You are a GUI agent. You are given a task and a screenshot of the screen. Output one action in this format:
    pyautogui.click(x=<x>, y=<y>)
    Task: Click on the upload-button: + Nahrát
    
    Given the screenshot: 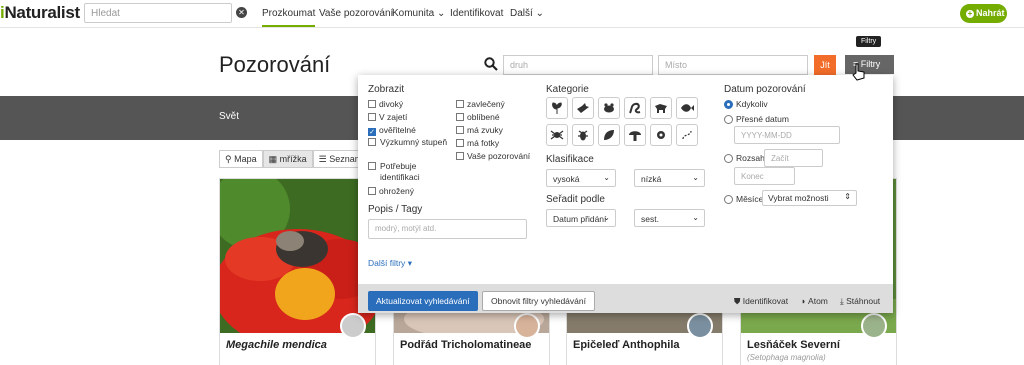 What is the action you would take?
    pyautogui.click(x=983, y=13)
    